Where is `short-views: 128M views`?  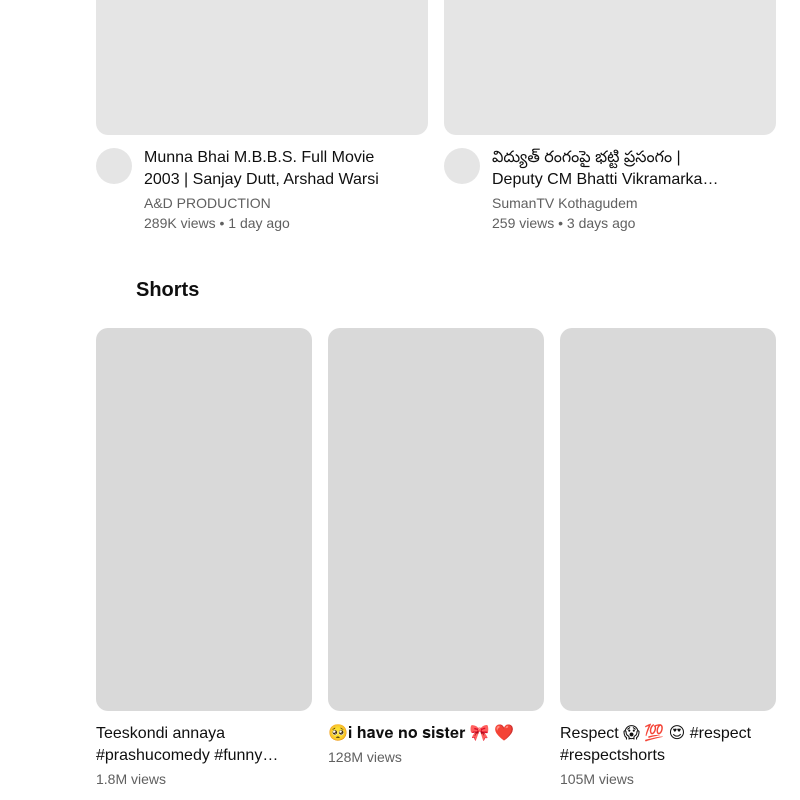
short-views: 128M views is located at coordinates (365, 757).